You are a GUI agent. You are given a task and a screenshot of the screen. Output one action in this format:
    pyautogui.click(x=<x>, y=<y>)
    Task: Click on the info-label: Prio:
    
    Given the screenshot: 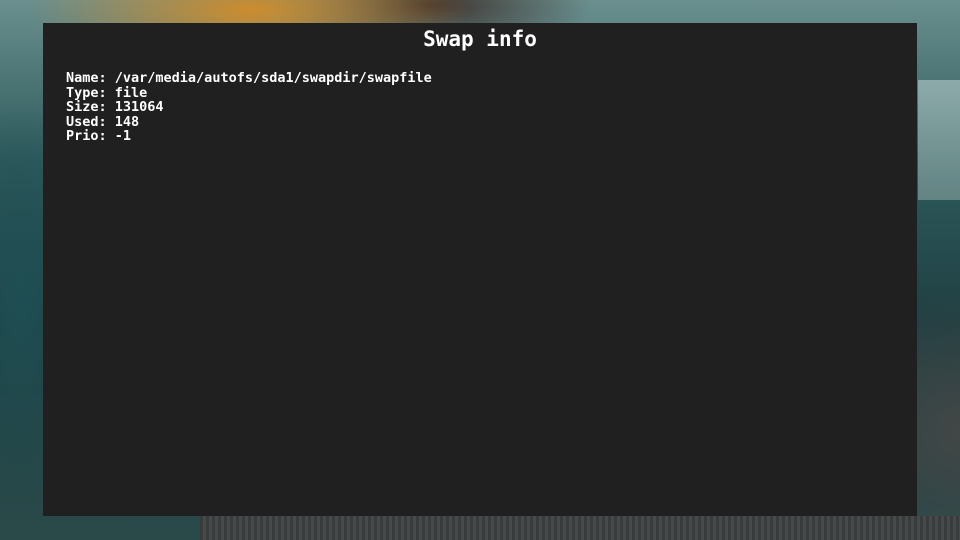 What is the action you would take?
    pyautogui.click(x=86, y=136)
    